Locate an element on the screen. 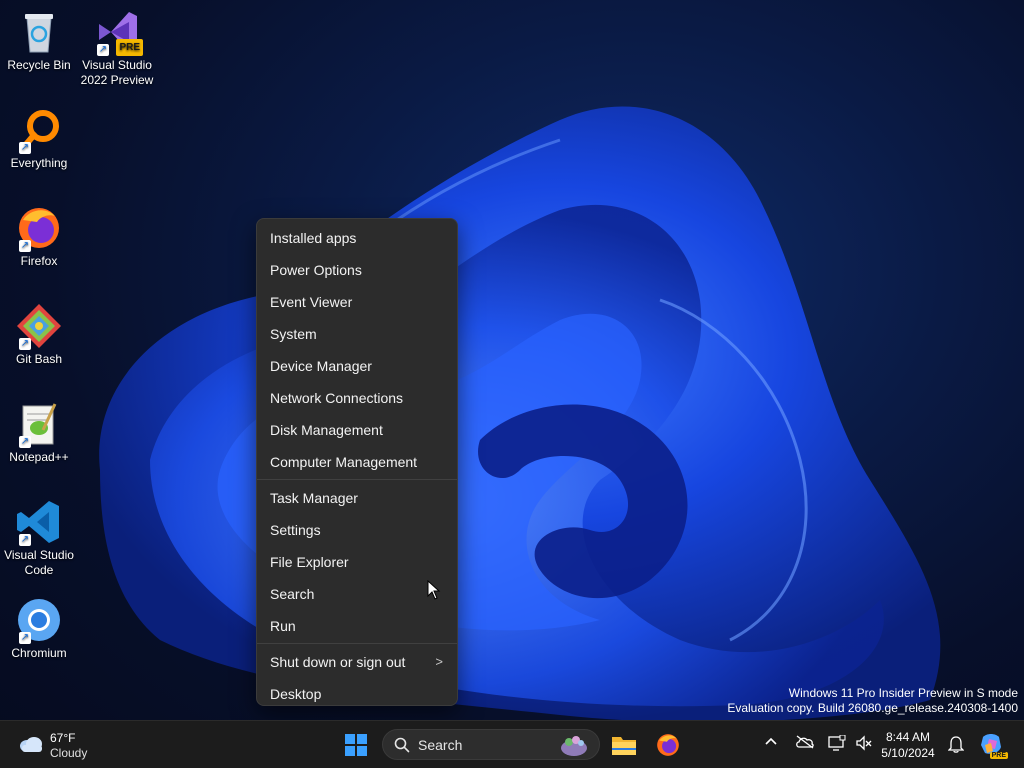 This screenshot has width=1024, height=768. taskbar-file-explorer is located at coordinates (624, 745).